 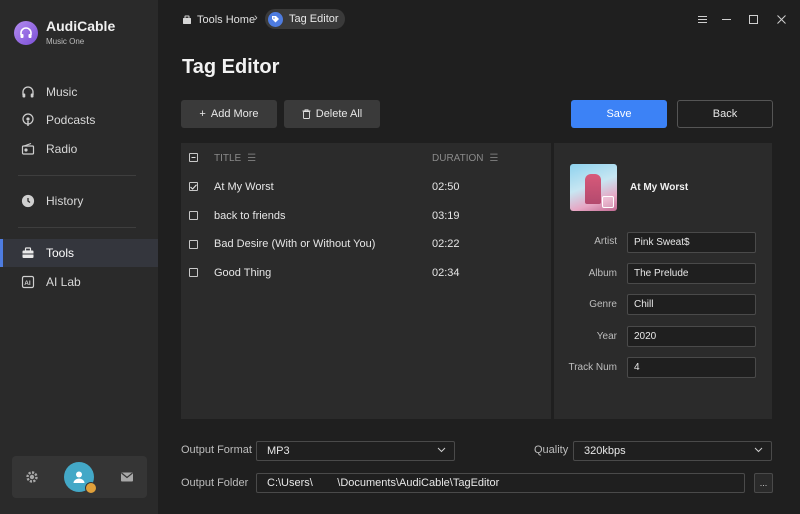 What do you see at coordinates (127, 477) in the screenshot?
I see `mail-icon` at bounding box center [127, 477].